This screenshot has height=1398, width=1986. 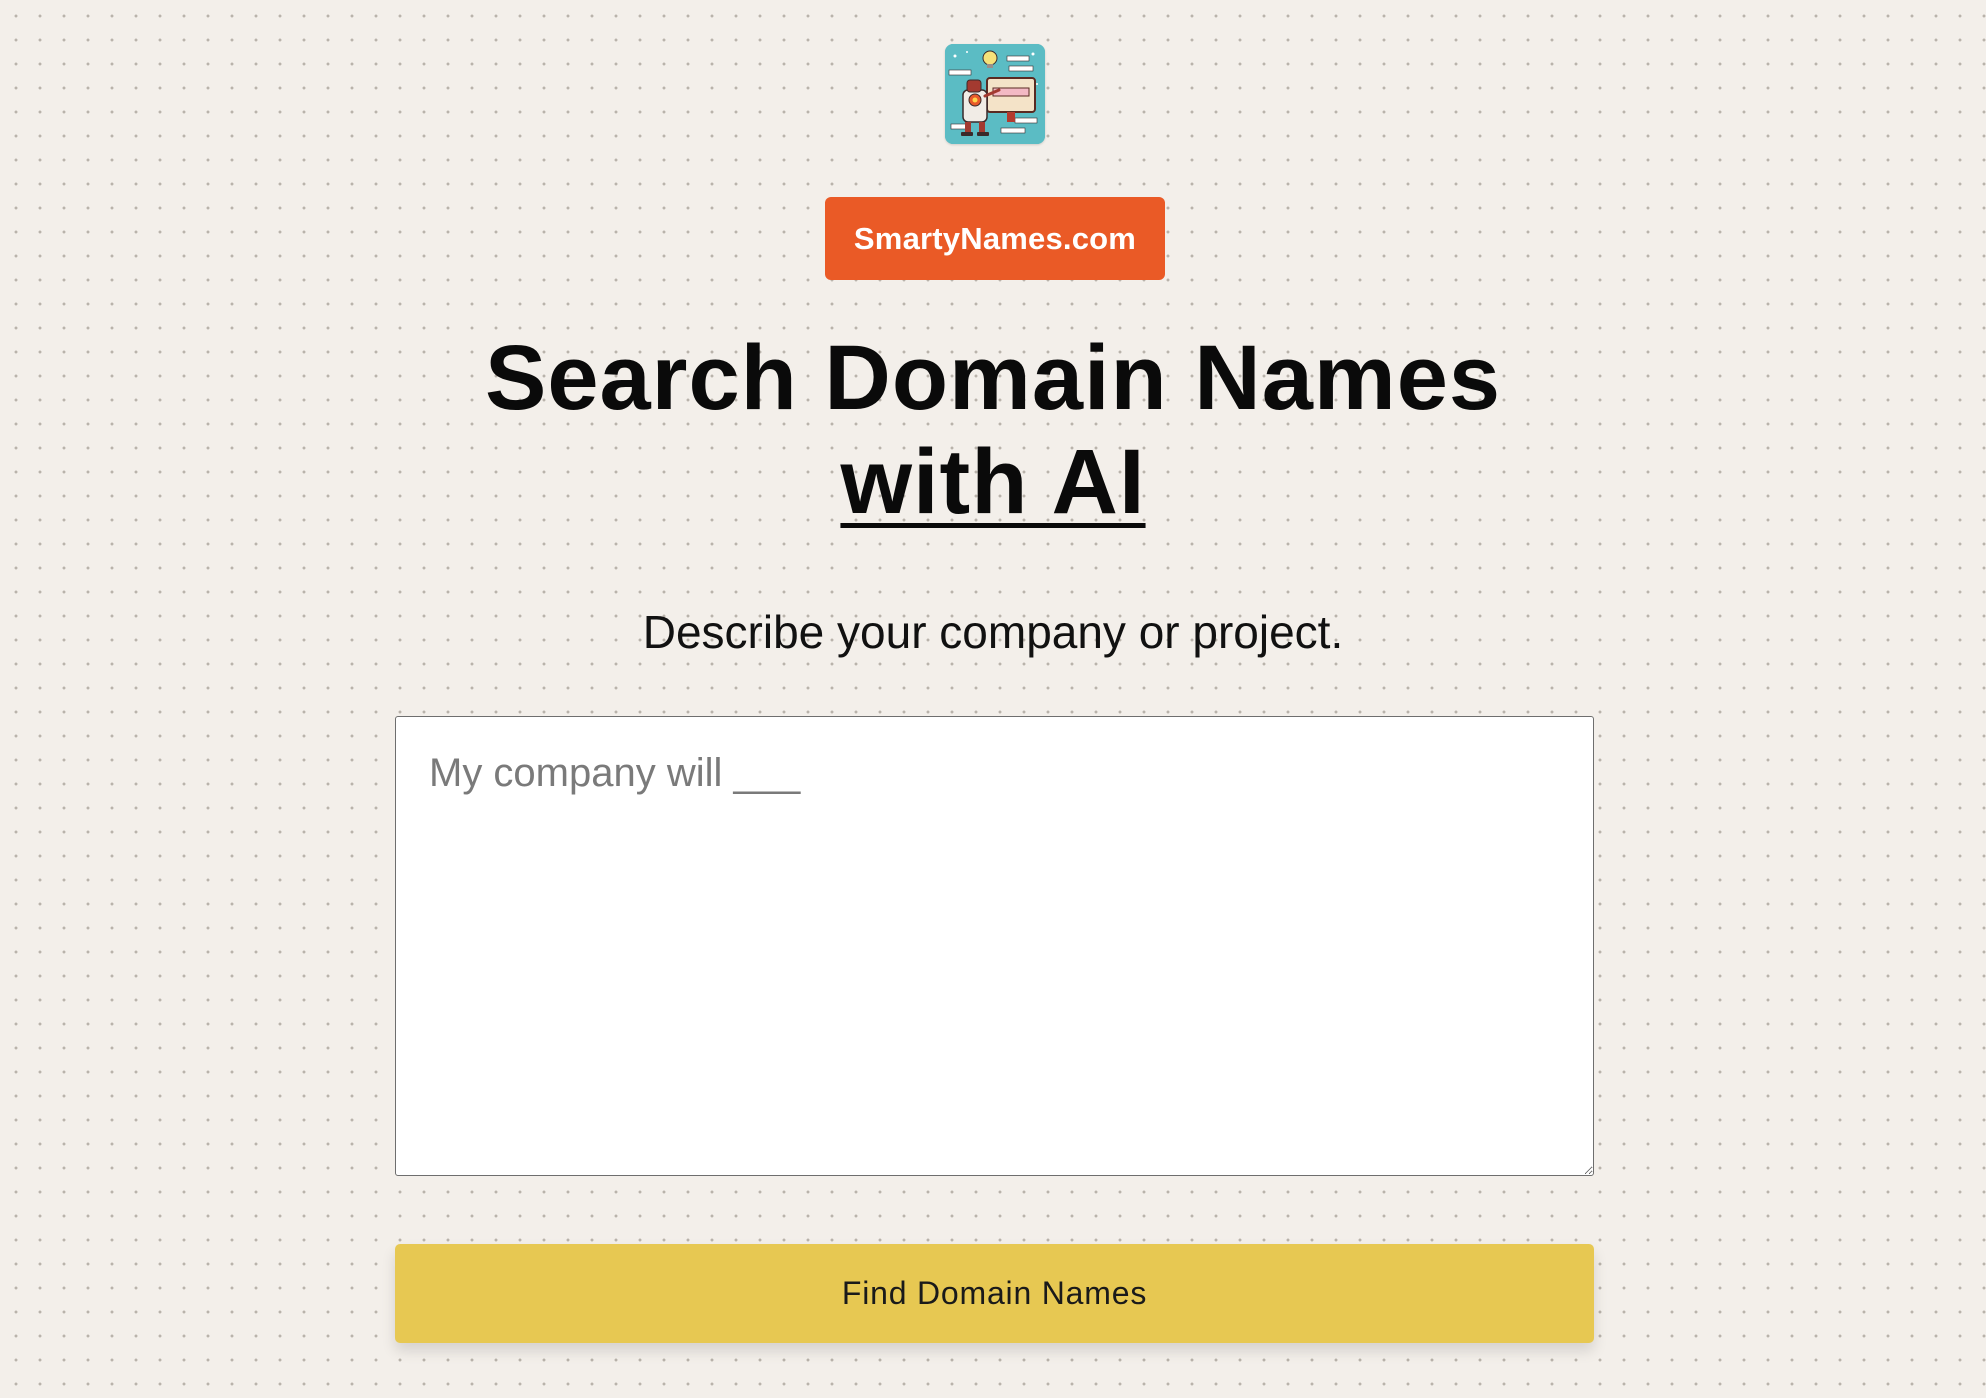 What do you see at coordinates (994, 1293) in the screenshot?
I see `find-domain-names-button: Find Domain Names` at bounding box center [994, 1293].